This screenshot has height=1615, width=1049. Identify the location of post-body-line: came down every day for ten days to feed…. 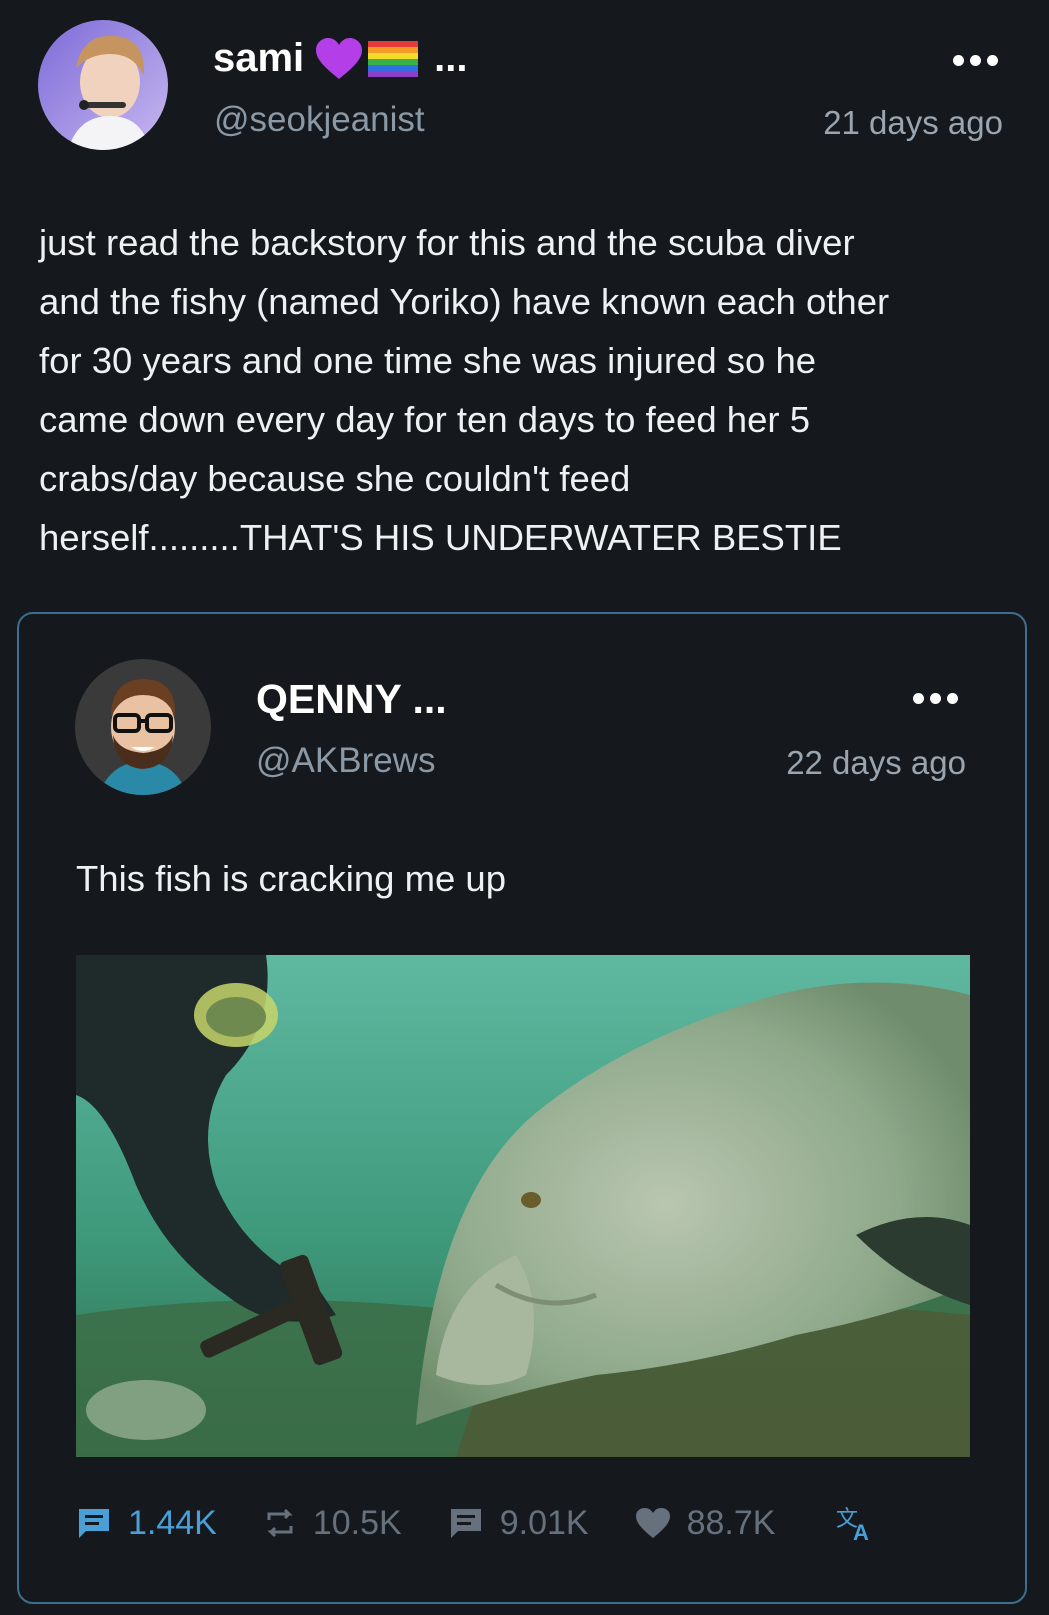
(424, 419).